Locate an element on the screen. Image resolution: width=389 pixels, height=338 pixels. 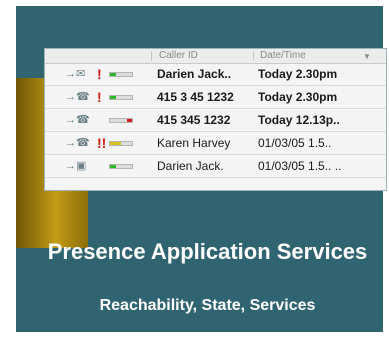
table-row: →☎ 415 345 1232 Today 12.13p.. is located at coordinates (215, 120).